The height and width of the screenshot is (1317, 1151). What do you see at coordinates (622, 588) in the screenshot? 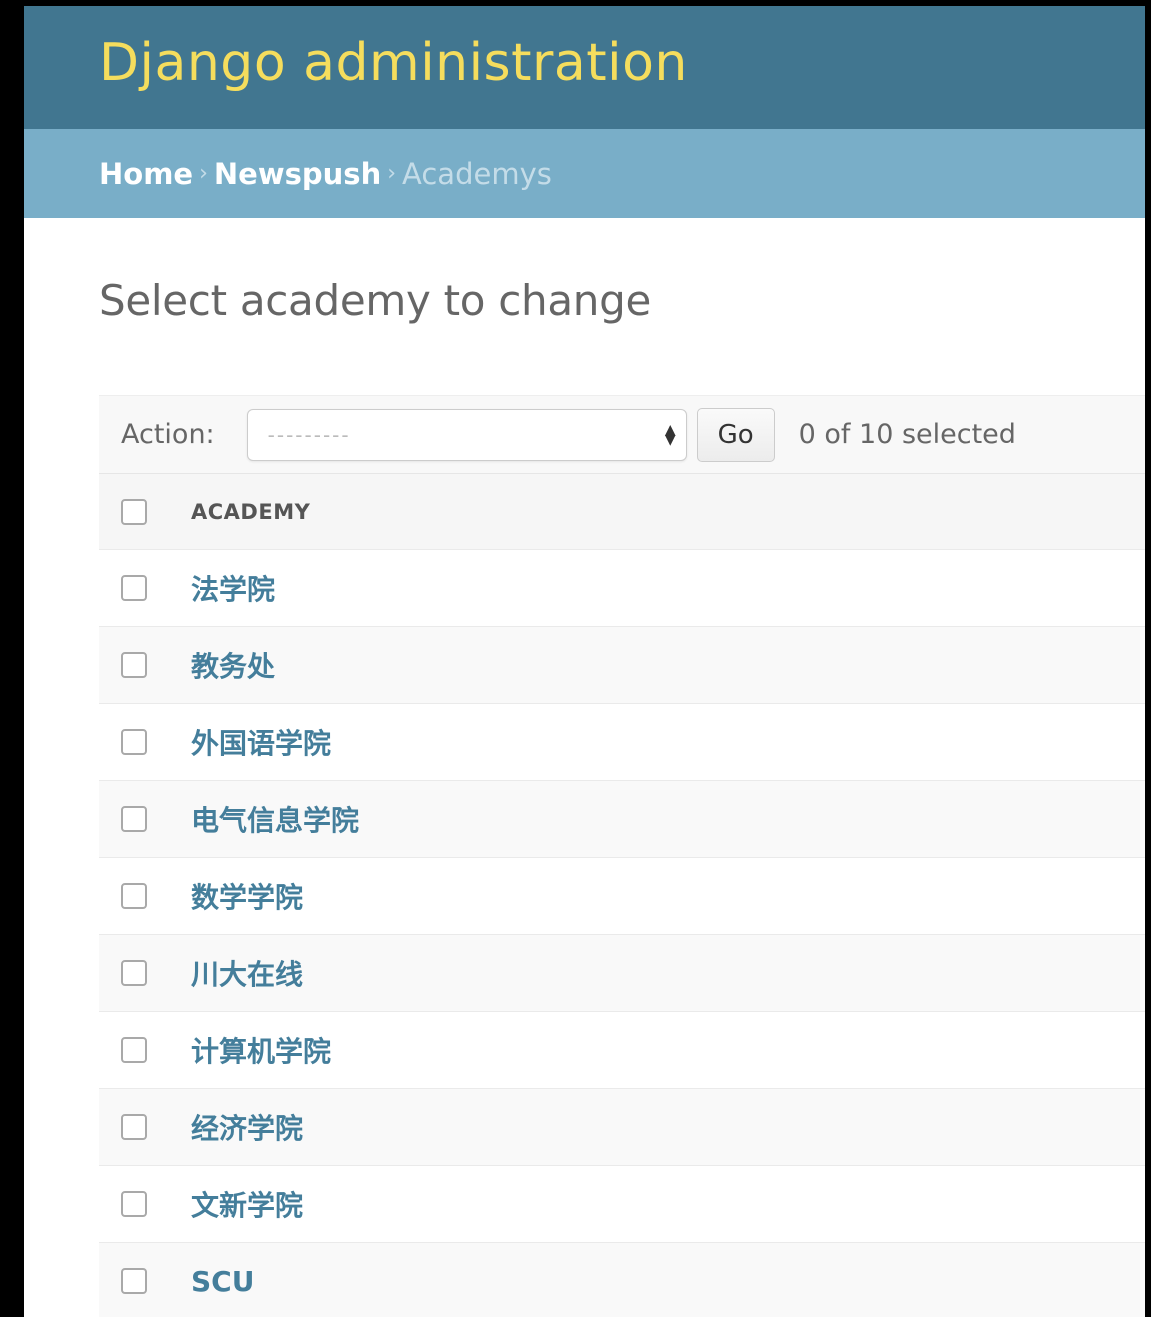
I see `table-row: 法学院` at bounding box center [622, 588].